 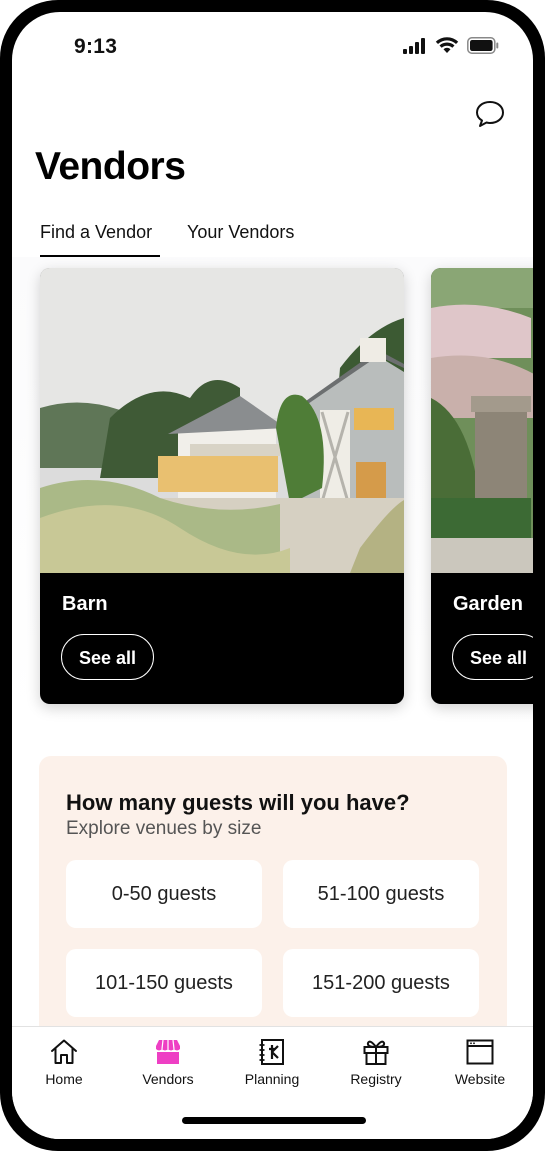 I want to click on nav-label: Website, so click(x=480, y=1079).